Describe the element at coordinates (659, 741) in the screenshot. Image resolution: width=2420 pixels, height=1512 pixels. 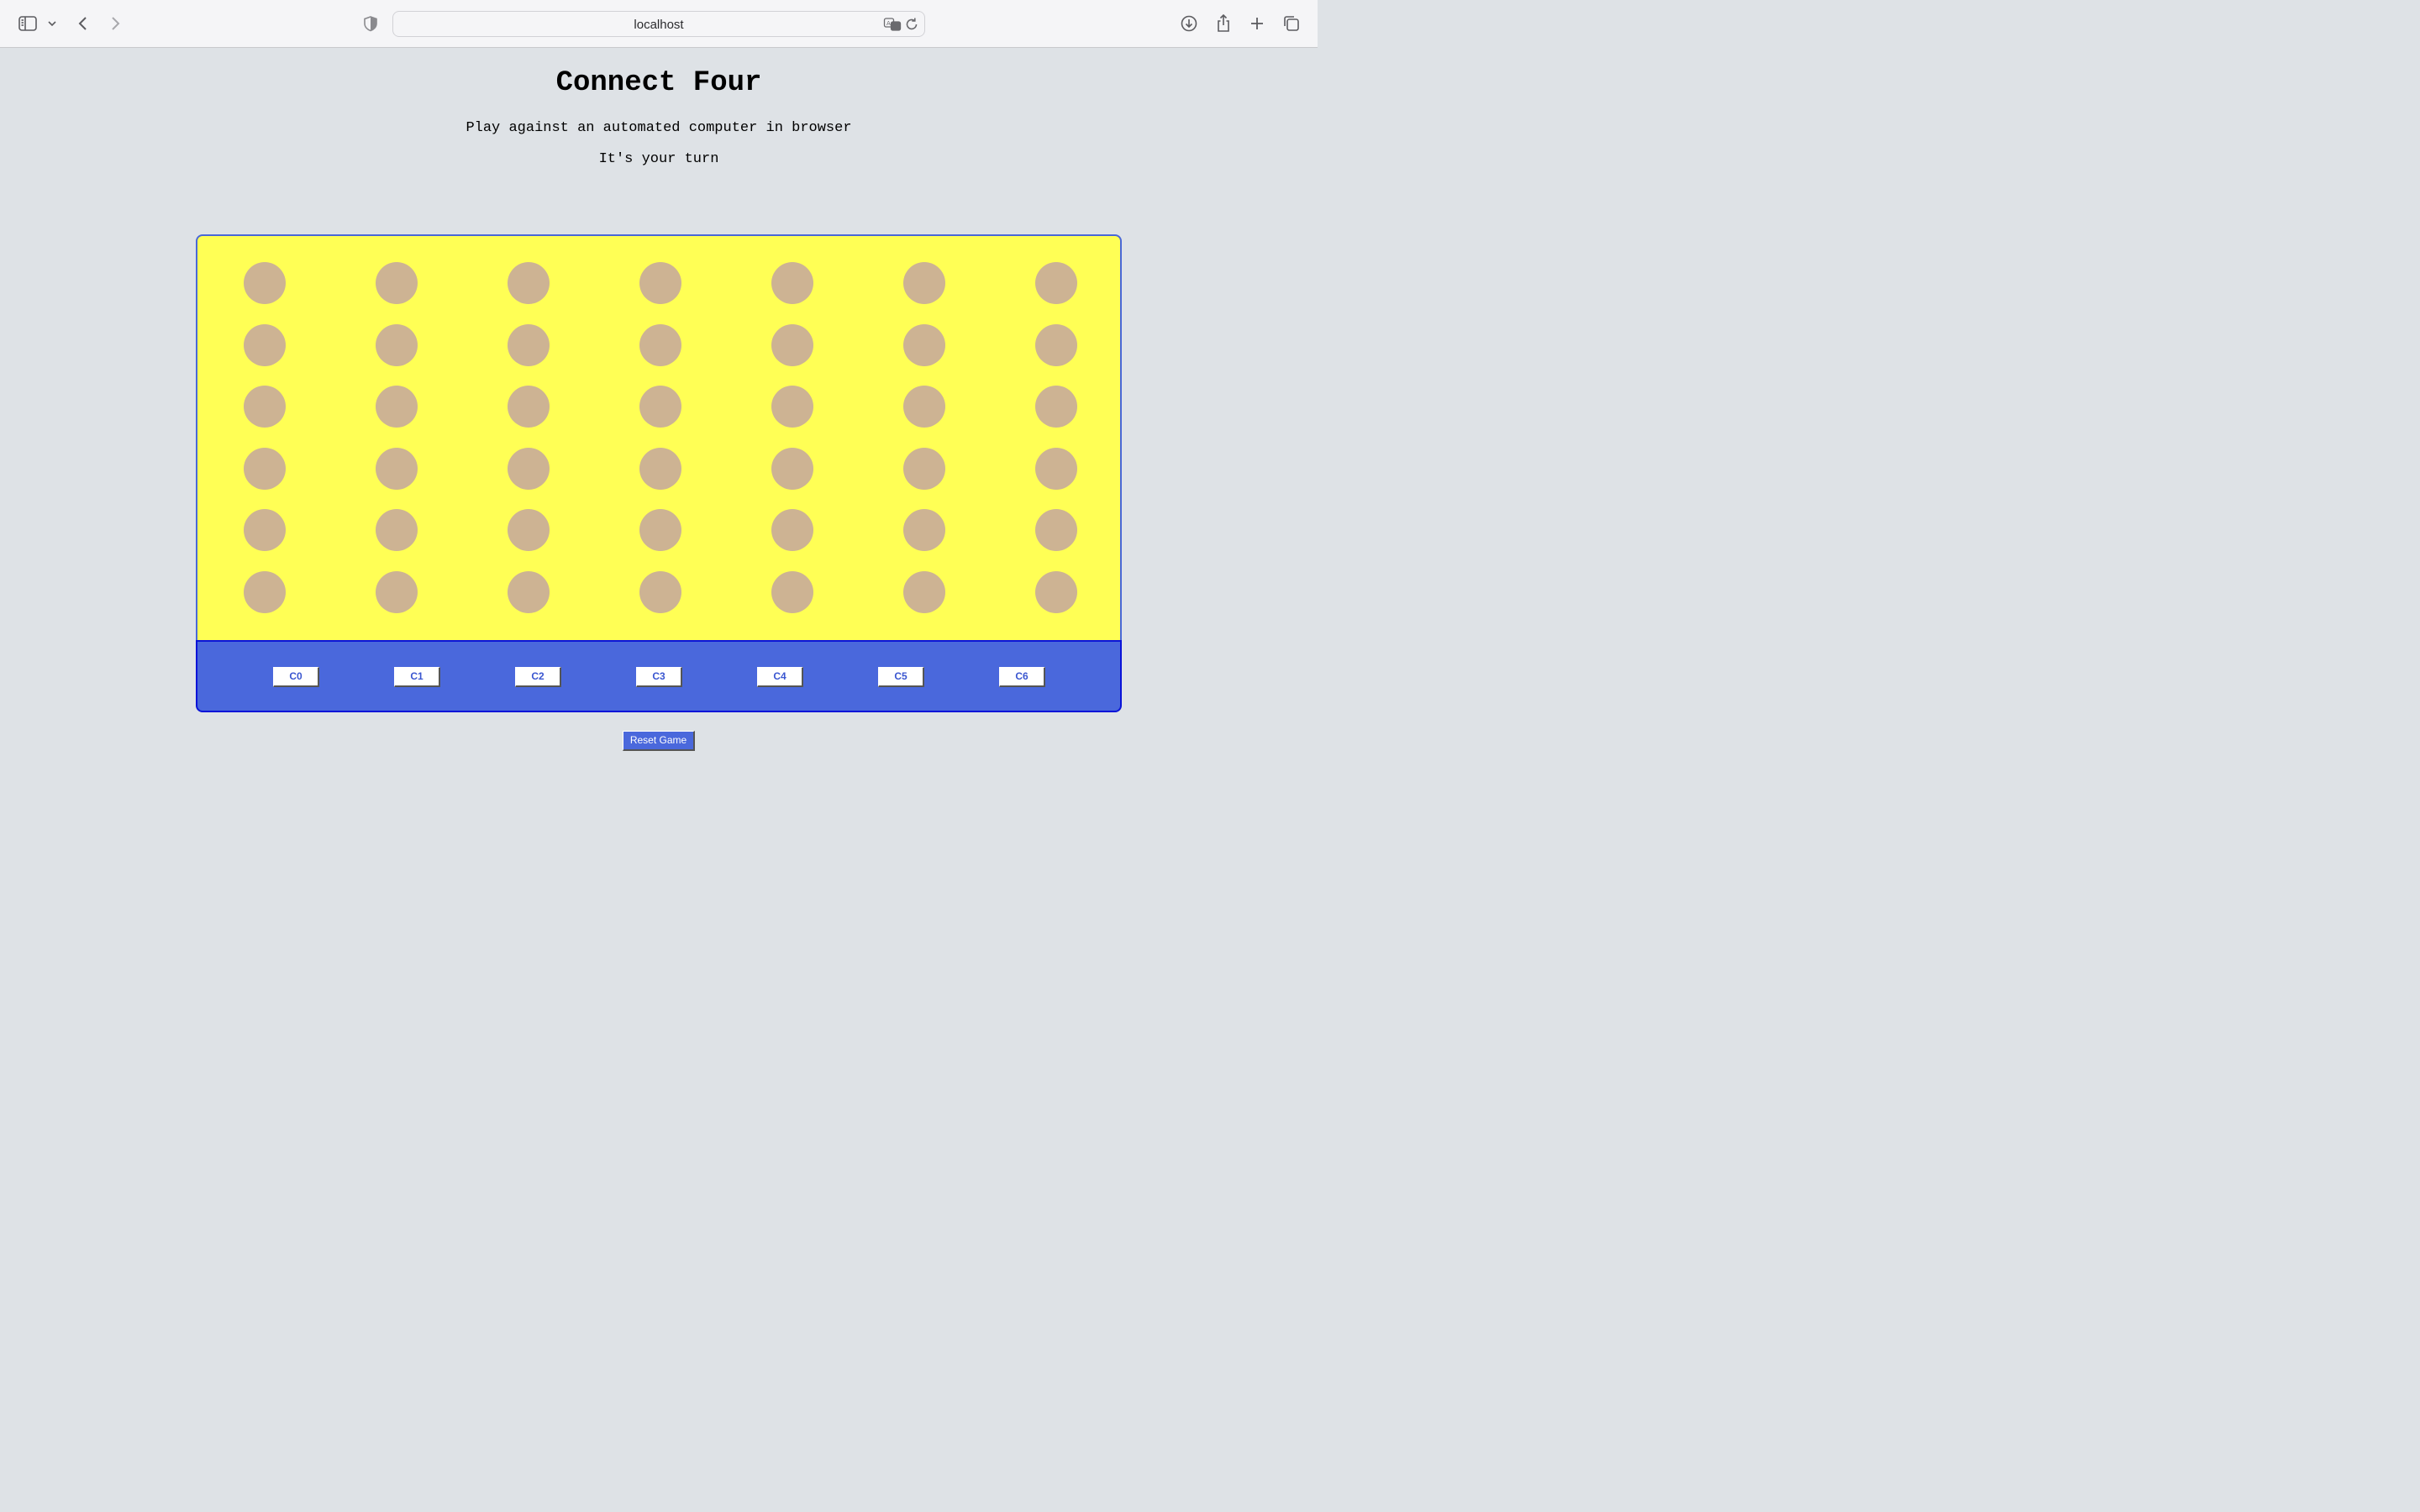
I see `reset-game-button: Reset Game` at that location.